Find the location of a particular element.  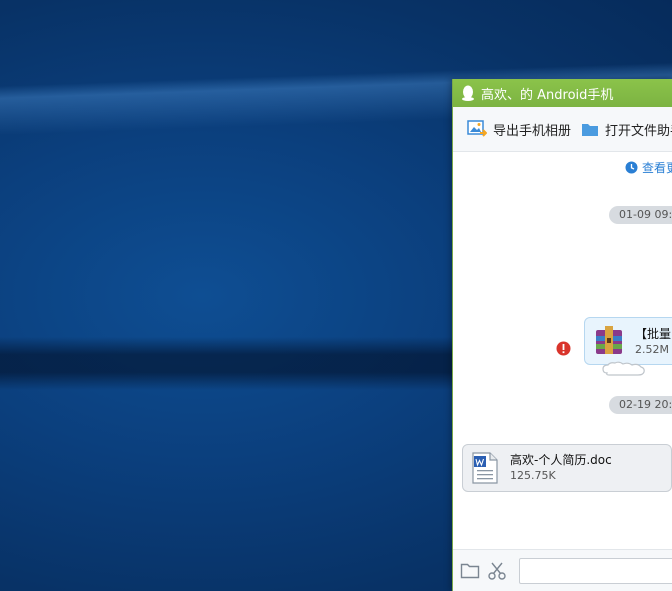

message-input is located at coordinates (595, 571).